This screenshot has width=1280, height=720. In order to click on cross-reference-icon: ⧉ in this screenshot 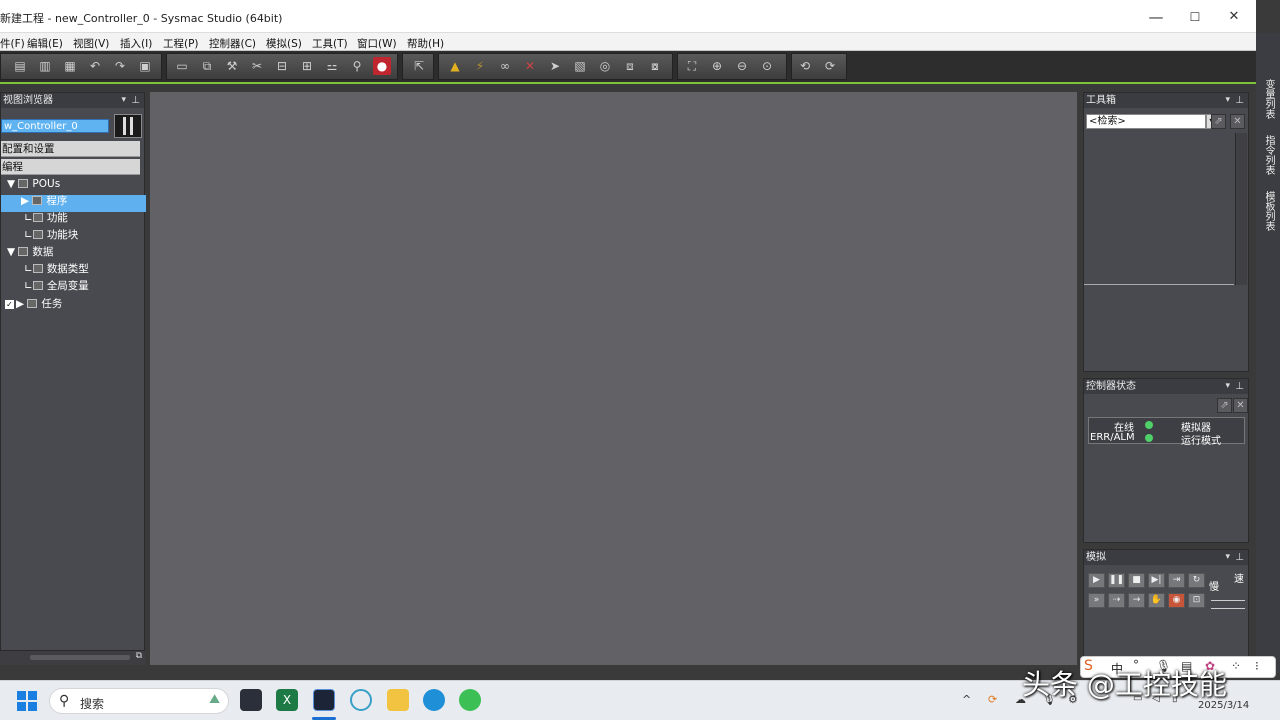, I will do `click(207, 66)`.